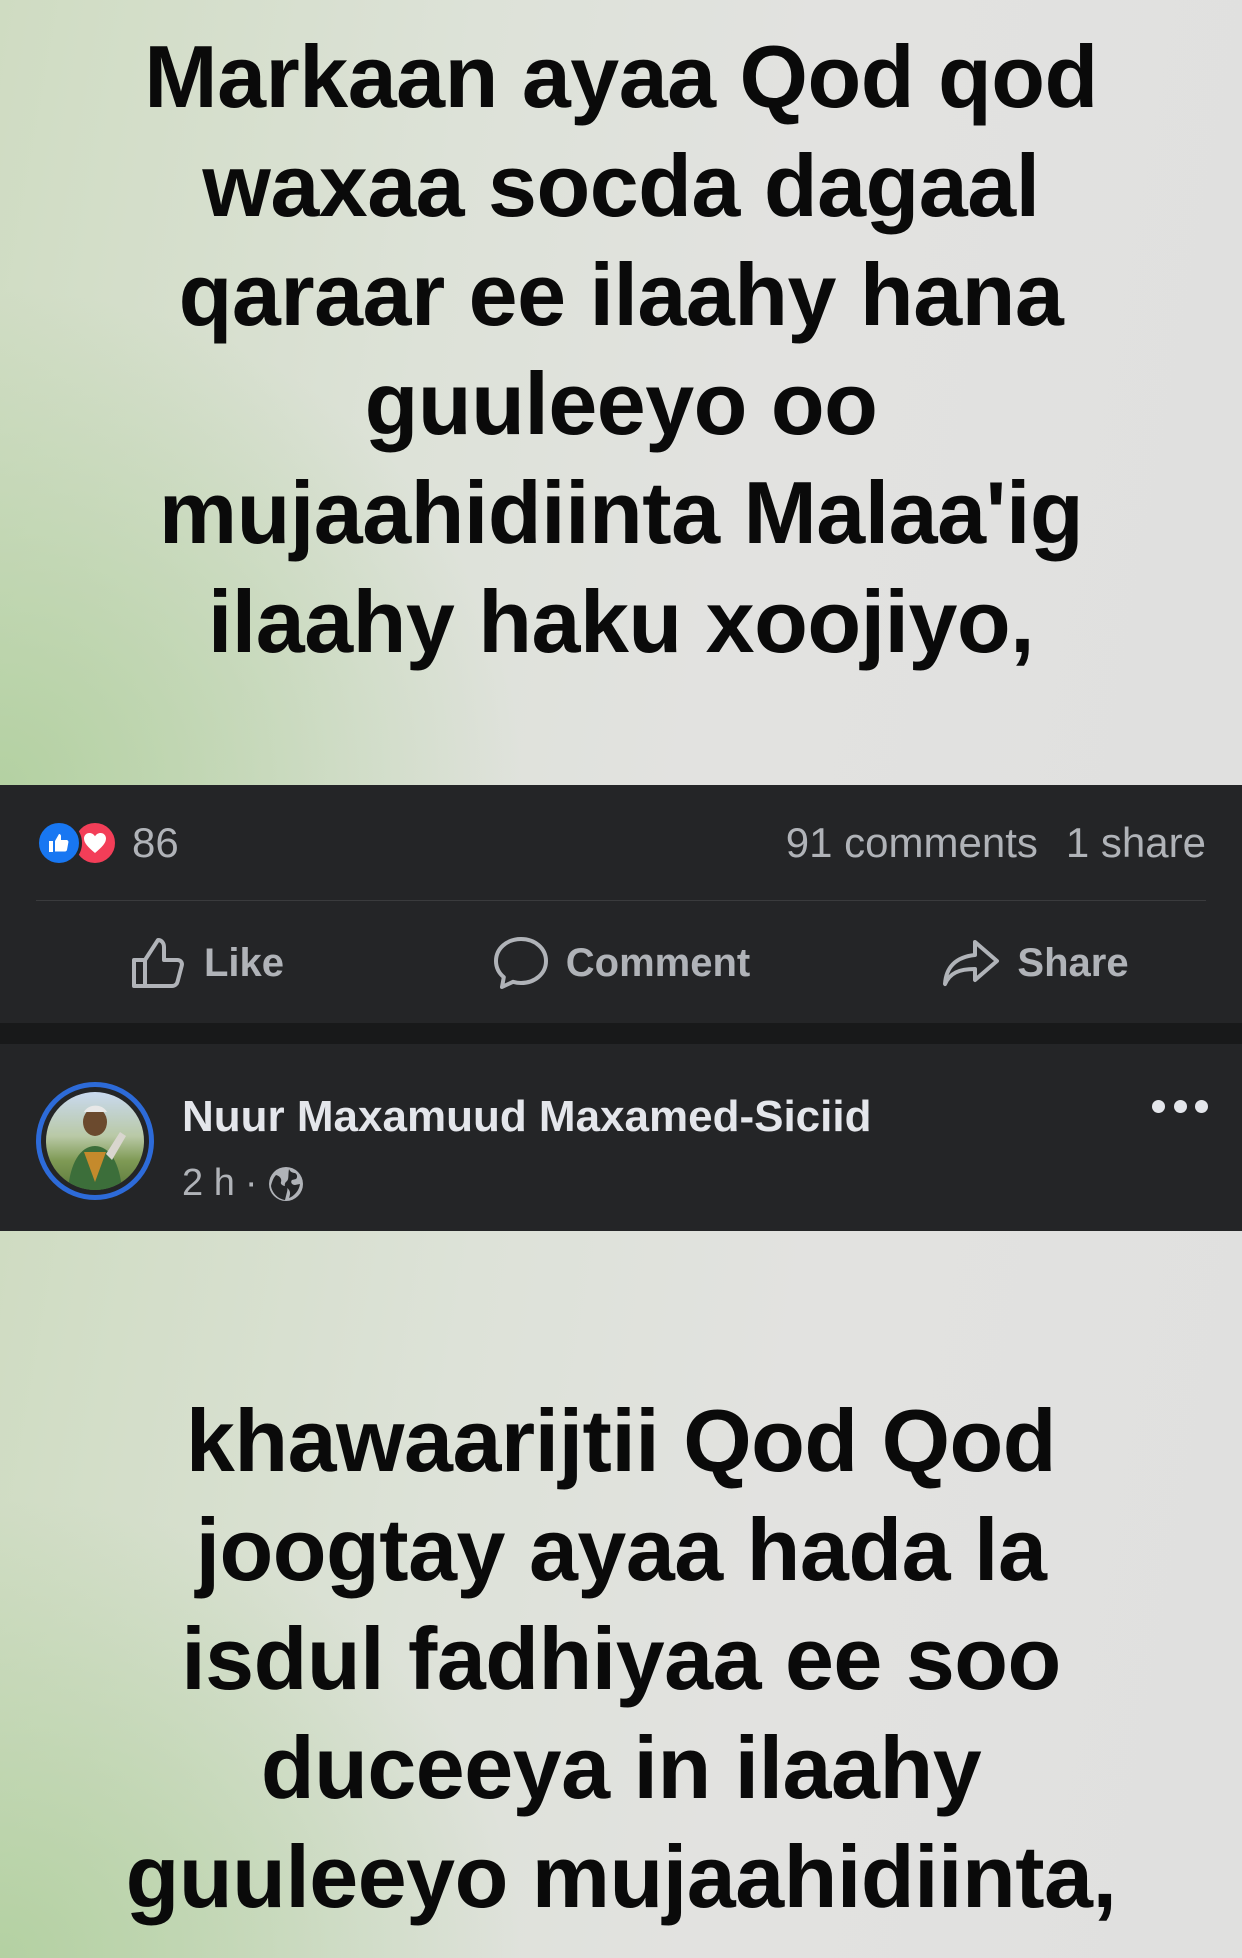 The image size is (1242, 1958). I want to click on author-avatar, so click(95, 1141).